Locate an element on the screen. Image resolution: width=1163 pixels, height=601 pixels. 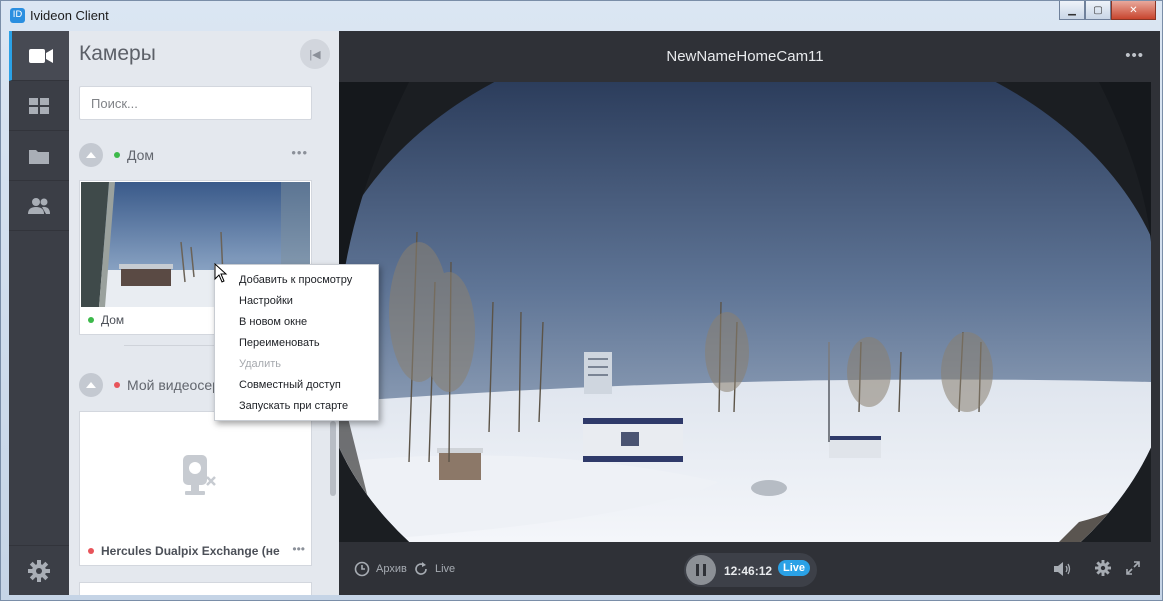
playback-pill: 12:46:12 Live is located at coordinates (750, 570).